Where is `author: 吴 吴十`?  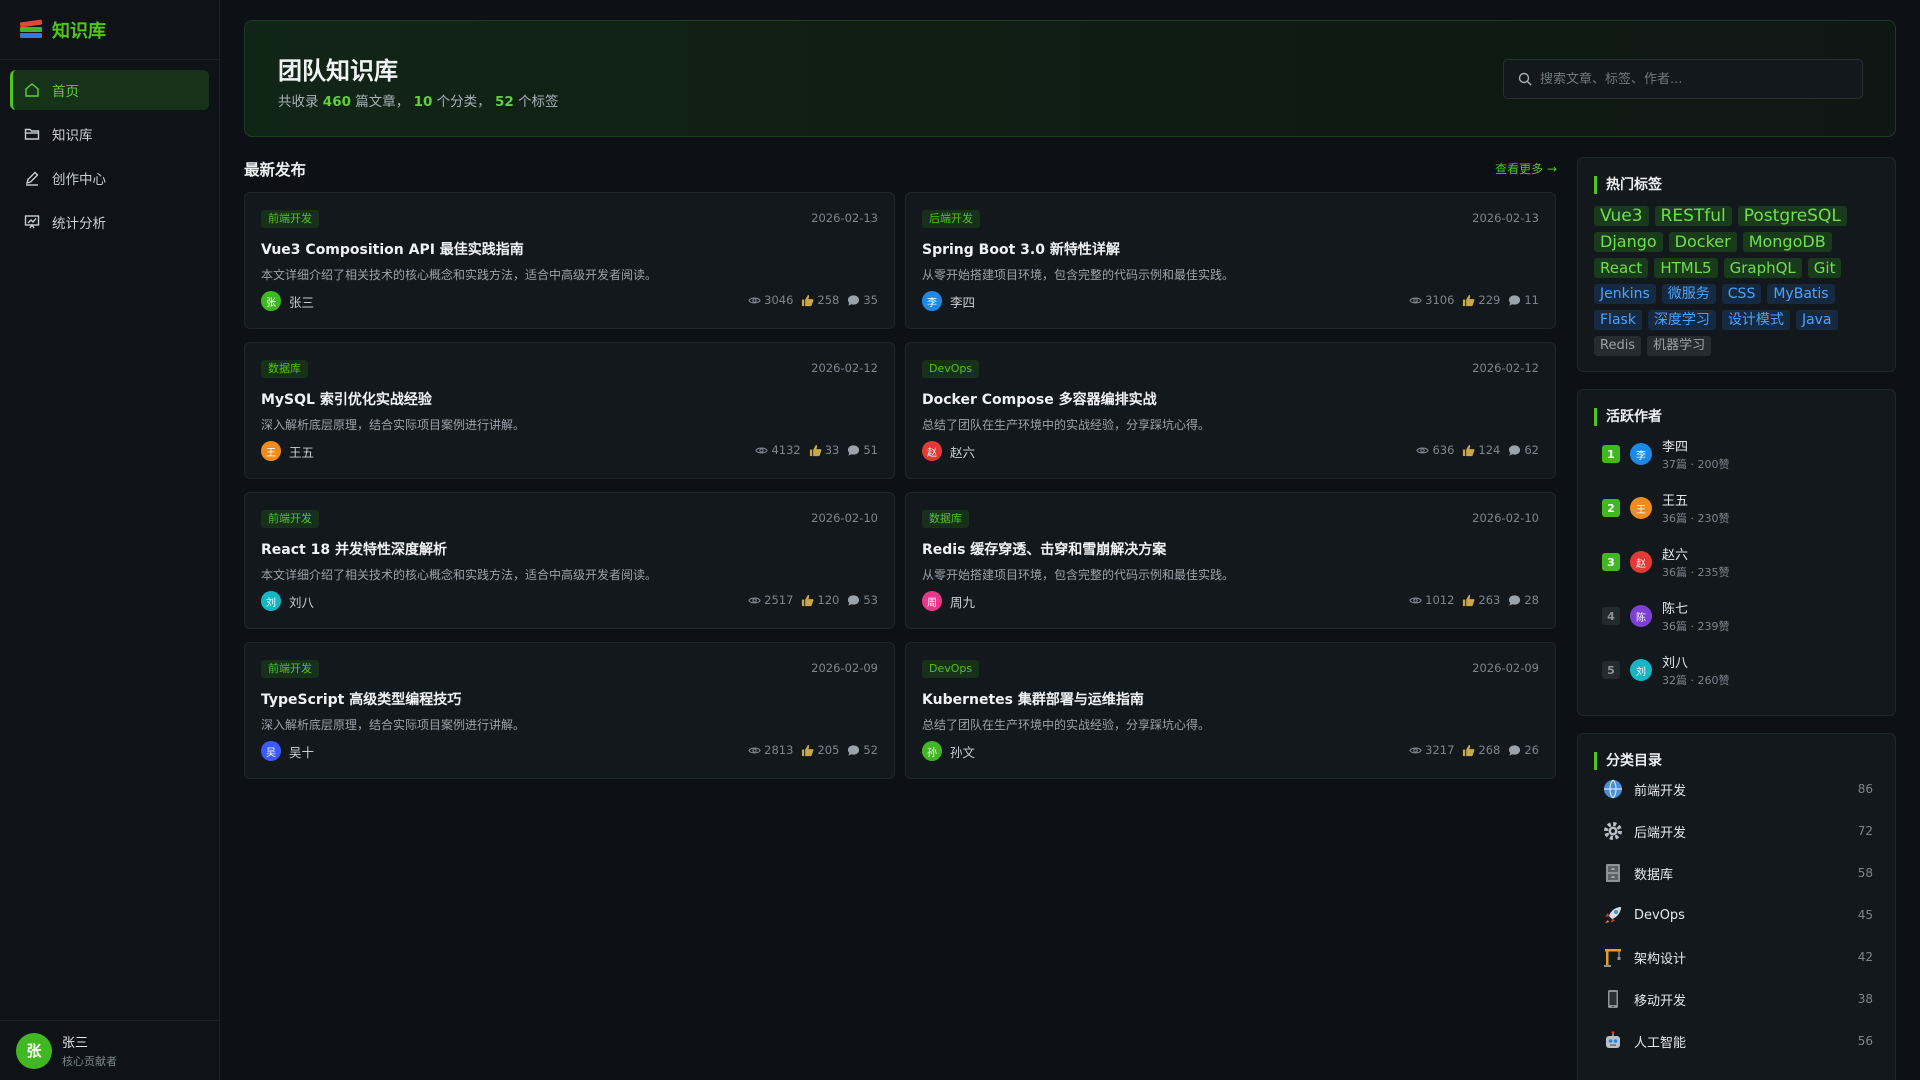
author: 吴 吴十 is located at coordinates (287, 751).